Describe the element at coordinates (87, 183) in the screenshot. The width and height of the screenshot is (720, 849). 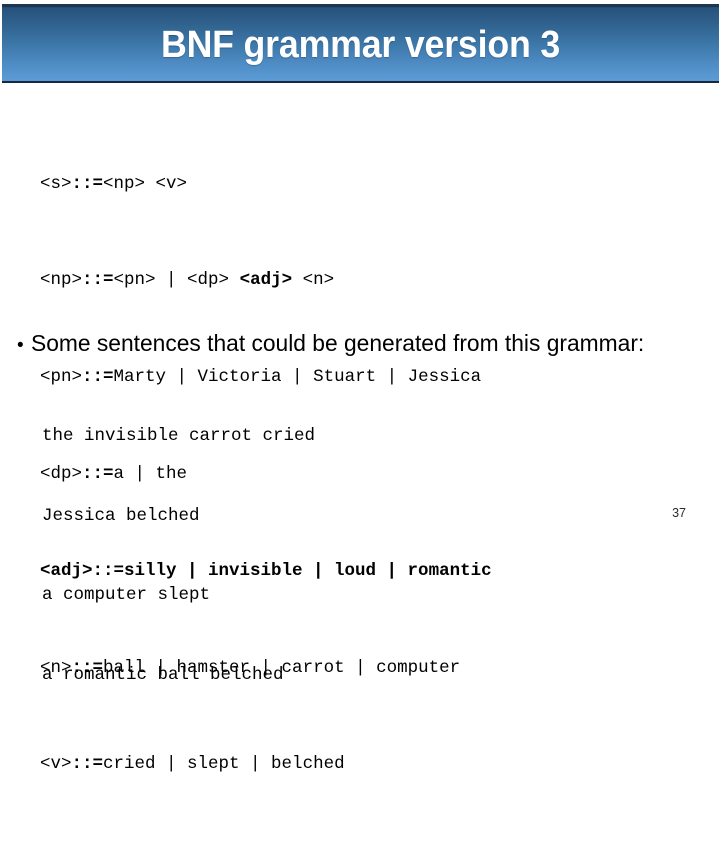
I see `grammar-rule-s-operator: ::=` at that location.